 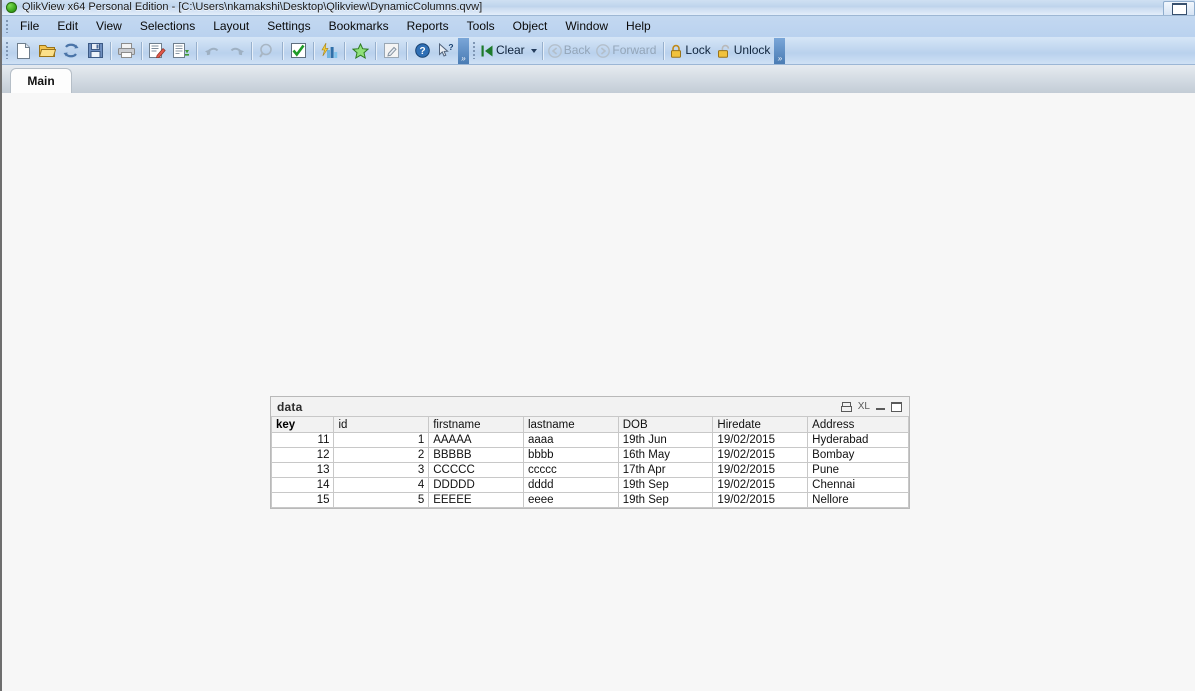 What do you see at coordinates (463, 50) in the screenshot?
I see `toolbar-overflow-button: »` at bounding box center [463, 50].